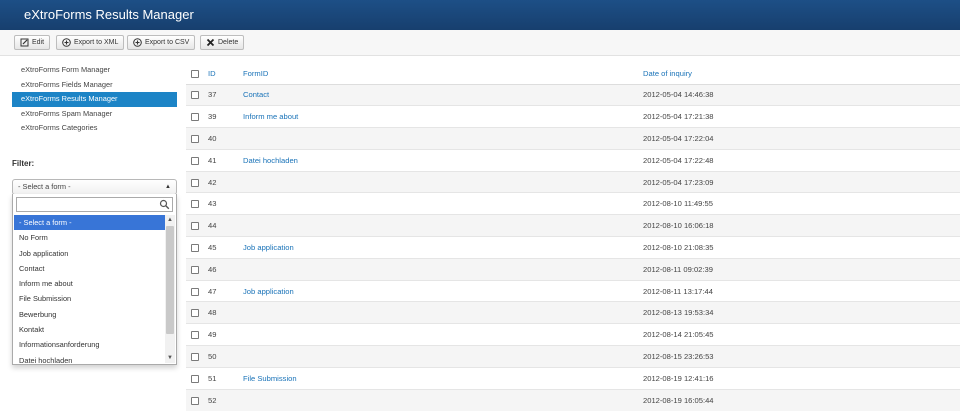 This screenshot has height=420, width=960. What do you see at coordinates (89, 298) in the screenshot?
I see `dropdown-option: File Submission` at bounding box center [89, 298].